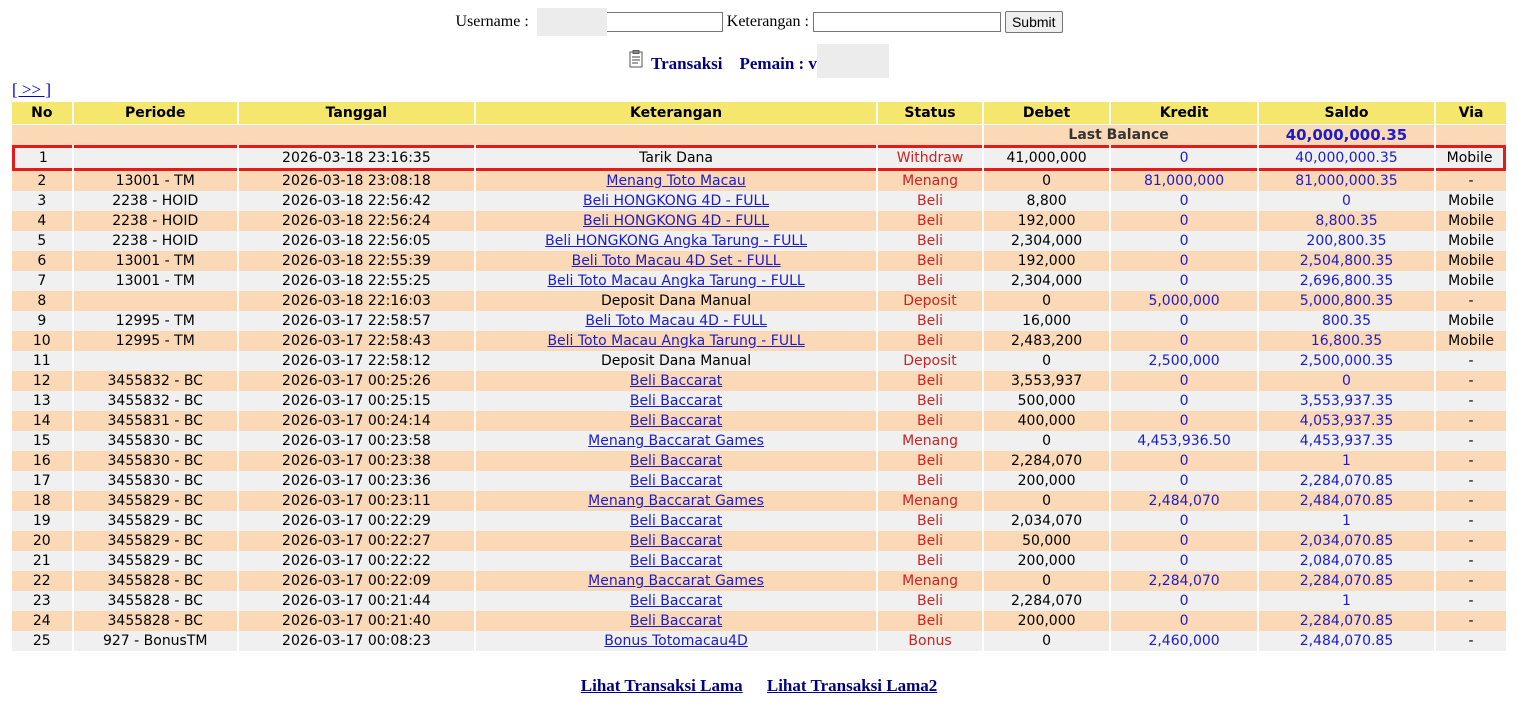 This screenshot has width=1518, height=703. What do you see at coordinates (356, 301) in the screenshot?
I see `row-tanggal: 2026-03-18 22:16:03` at bounding box center [356, 301].